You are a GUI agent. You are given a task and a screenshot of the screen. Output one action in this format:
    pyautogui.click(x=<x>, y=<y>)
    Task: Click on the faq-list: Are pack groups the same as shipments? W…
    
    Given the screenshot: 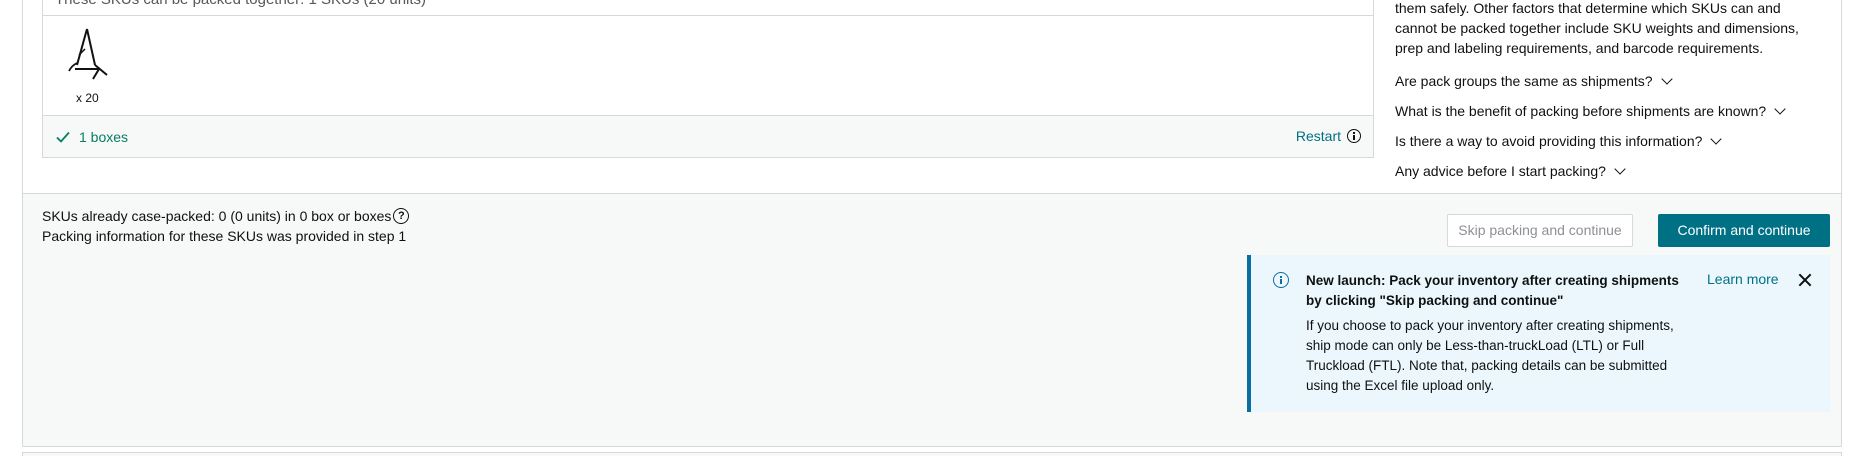 What is the action you would take?
    pyautogui.click(x=1615, y=126)
    